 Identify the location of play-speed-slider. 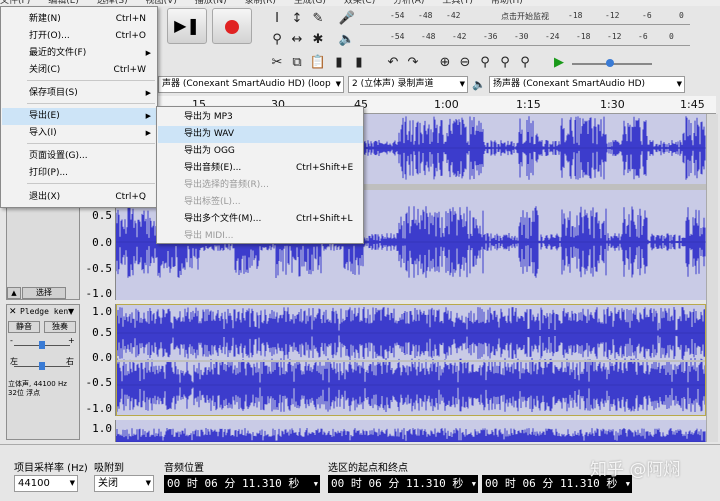
(612, 63).